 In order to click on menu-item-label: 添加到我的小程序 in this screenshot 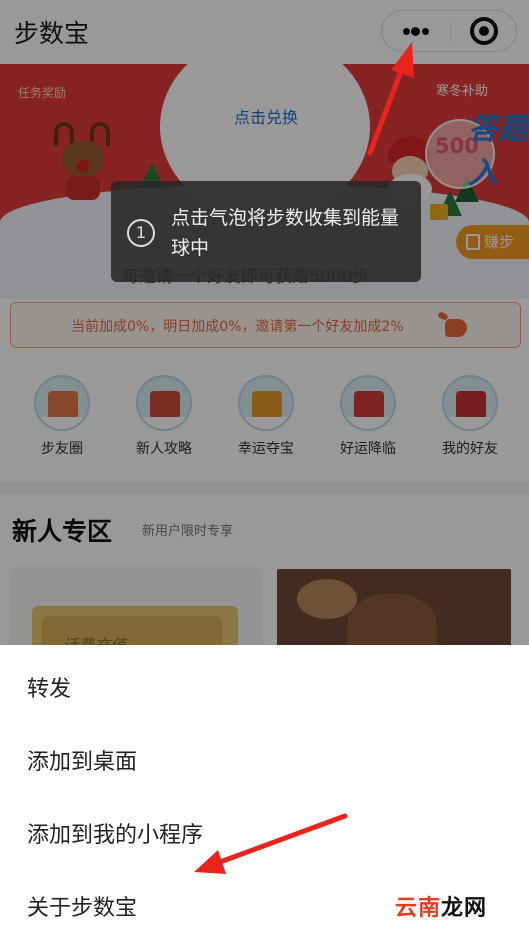, I will do `click(115, 835)`.